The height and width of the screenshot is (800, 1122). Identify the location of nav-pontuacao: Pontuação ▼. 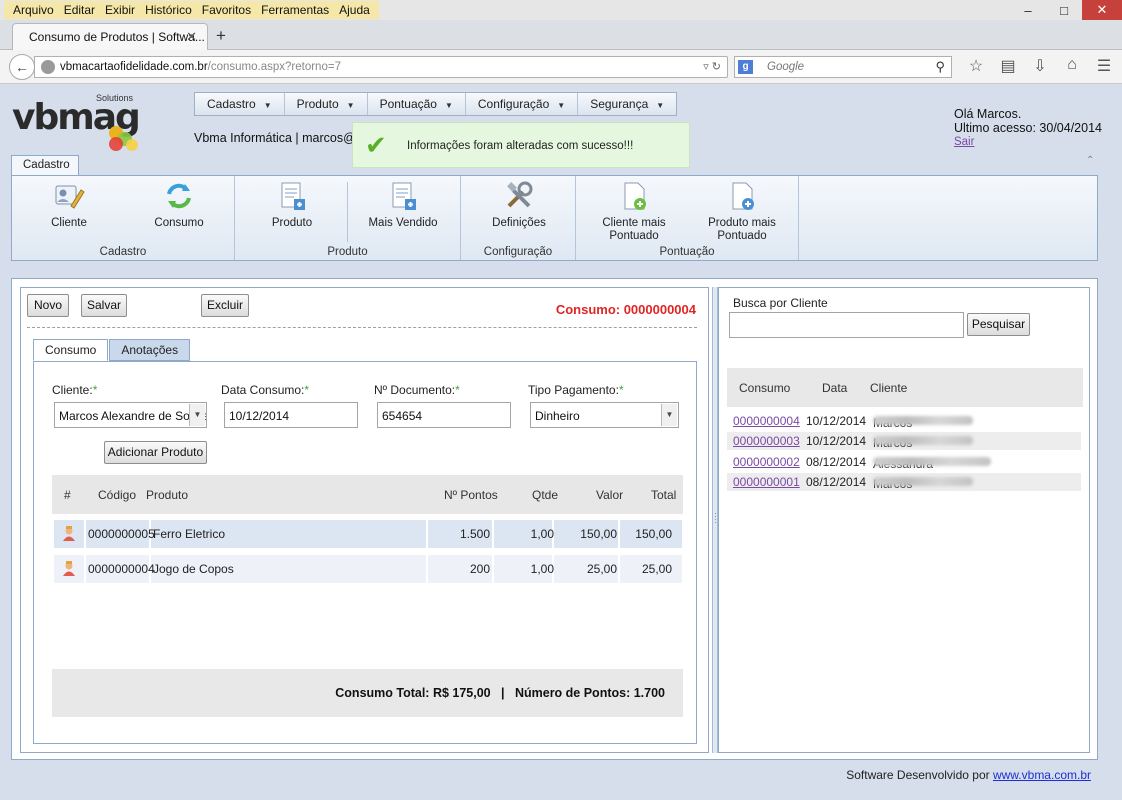
(417, 104).